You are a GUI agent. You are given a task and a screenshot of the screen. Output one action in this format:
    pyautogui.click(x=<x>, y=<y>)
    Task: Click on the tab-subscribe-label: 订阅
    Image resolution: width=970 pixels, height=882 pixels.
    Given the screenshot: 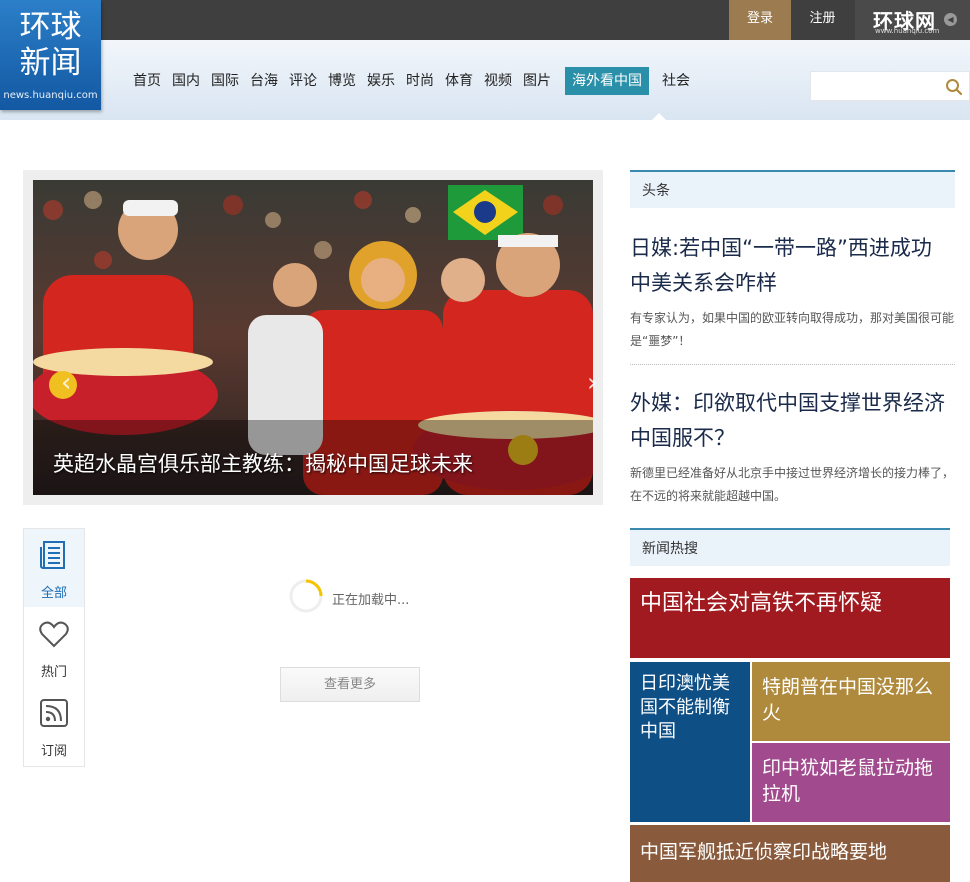 What is the action you would take?
    pyautogui.click(x=53, y=751)
    